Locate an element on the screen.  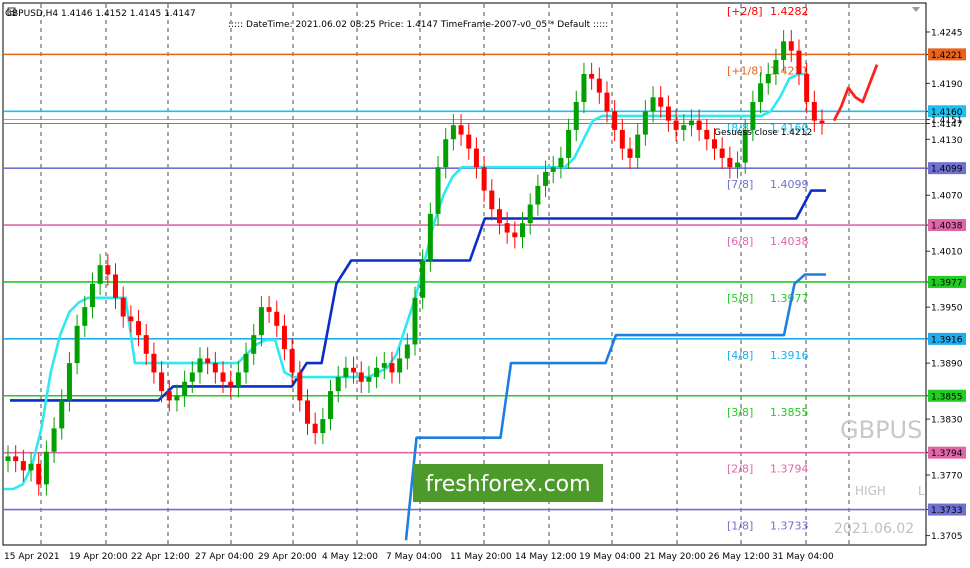
y-label-19: 1.3733 is located at coordinates (947, 511).